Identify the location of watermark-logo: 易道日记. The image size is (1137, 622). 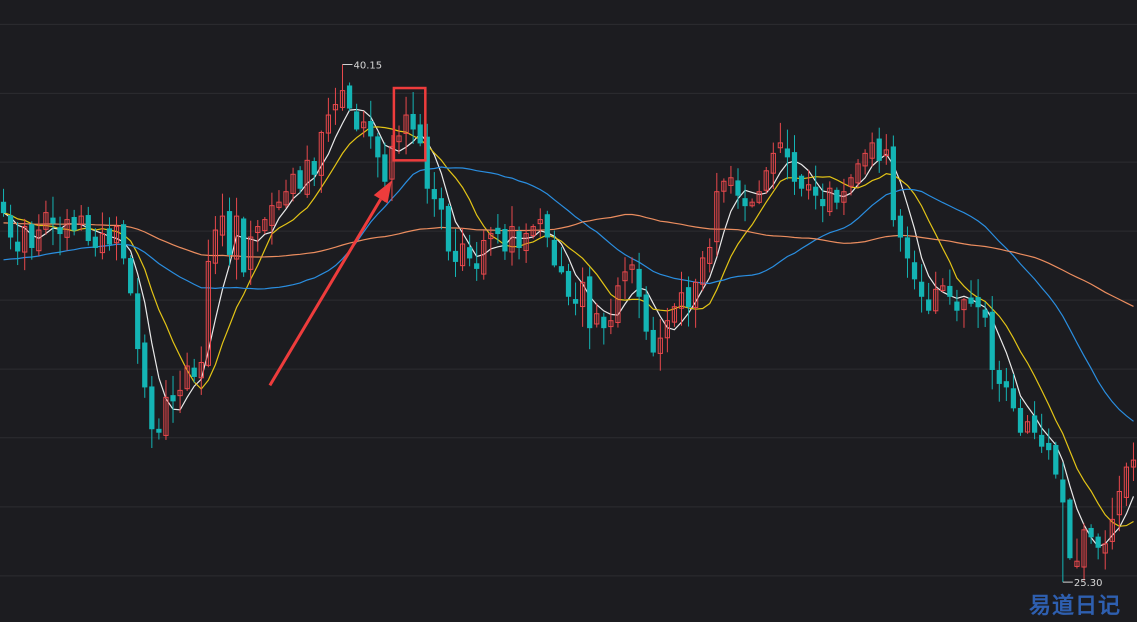
(1074, 606).